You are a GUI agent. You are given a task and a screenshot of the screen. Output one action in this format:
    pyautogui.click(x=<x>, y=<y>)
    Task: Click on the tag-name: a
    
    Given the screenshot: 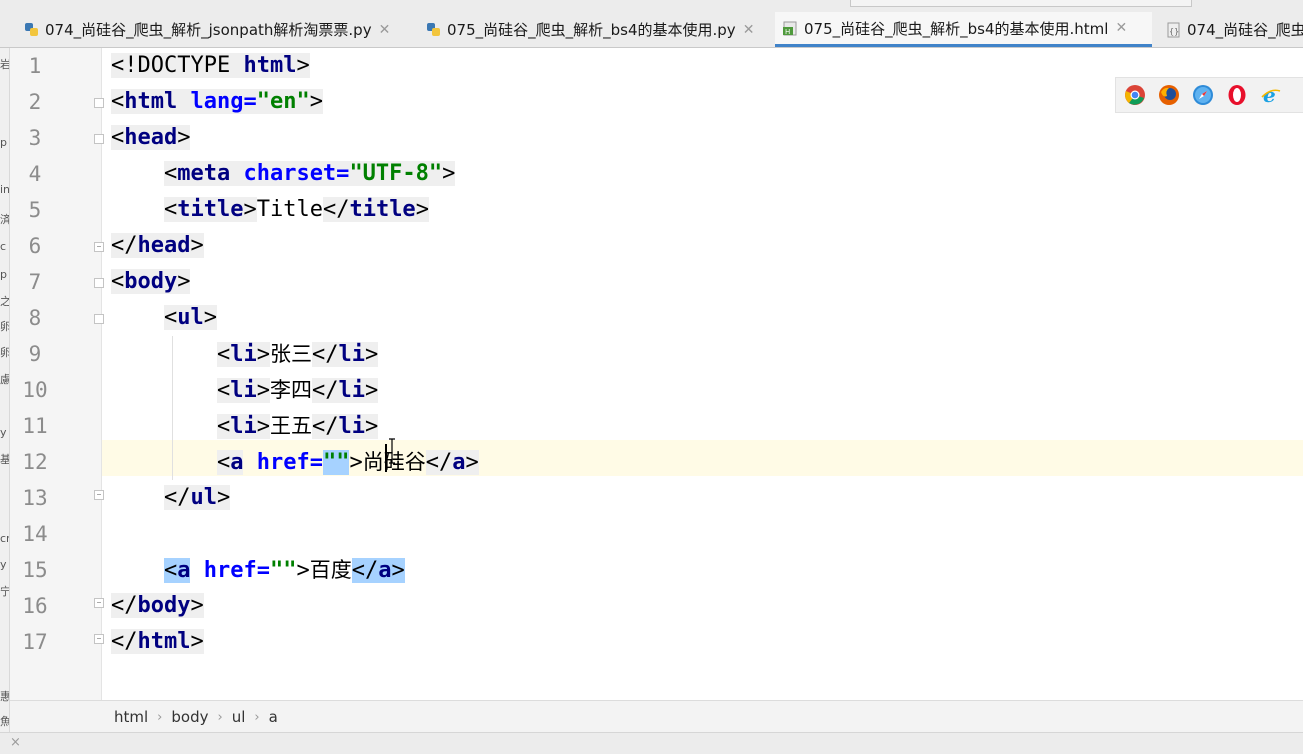 What is the action you would take?
    pyautogui.click(x=459, y=462)
    